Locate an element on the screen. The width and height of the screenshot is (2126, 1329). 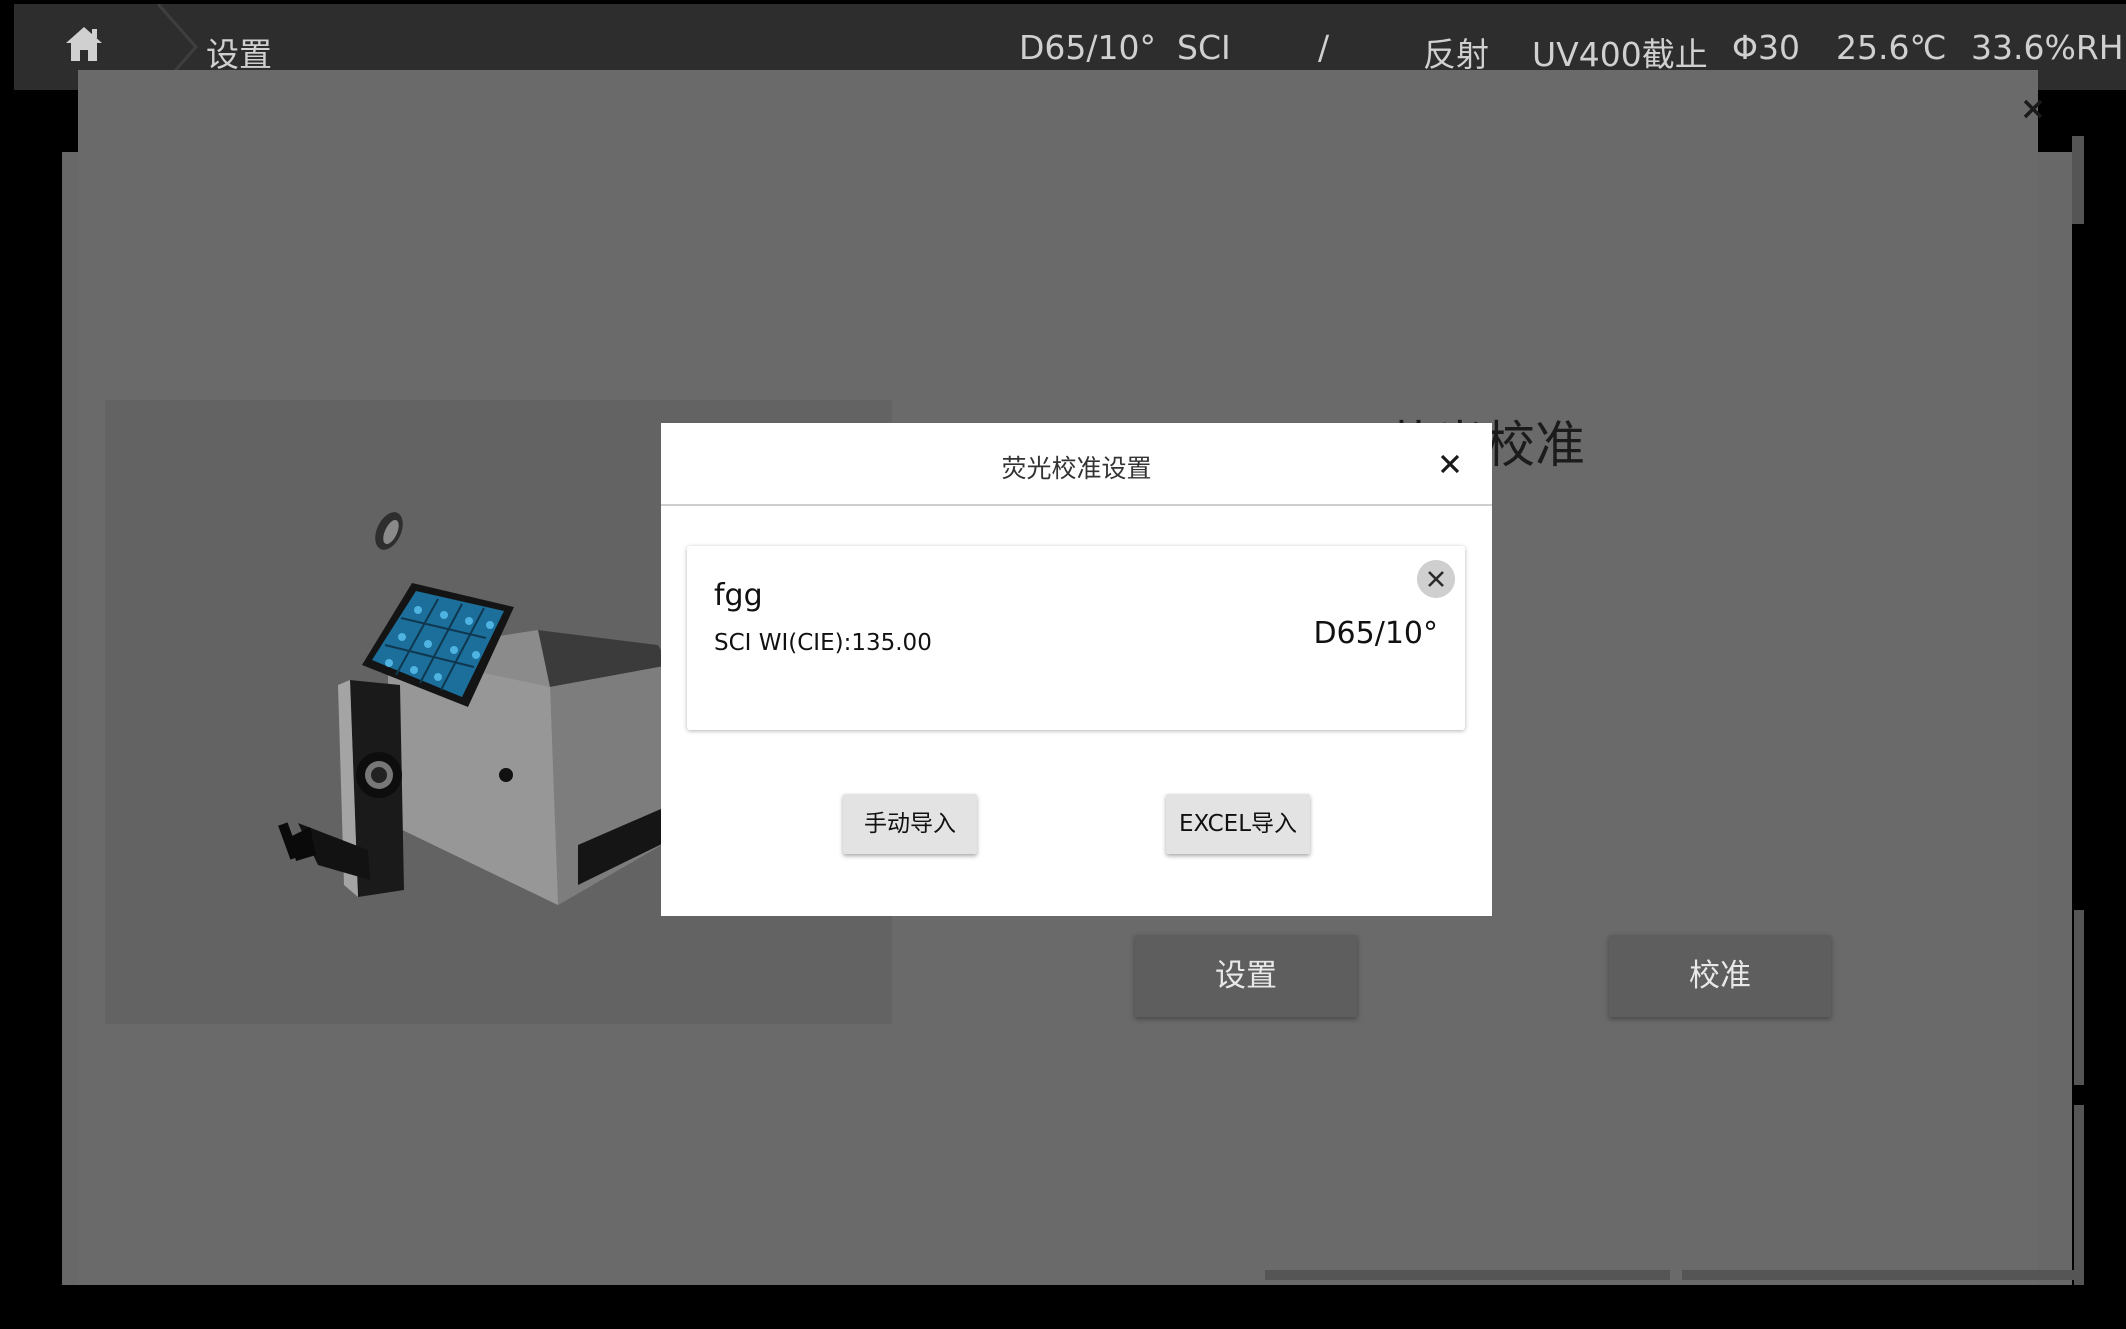
home-icon is located at coordinates (84, 44).